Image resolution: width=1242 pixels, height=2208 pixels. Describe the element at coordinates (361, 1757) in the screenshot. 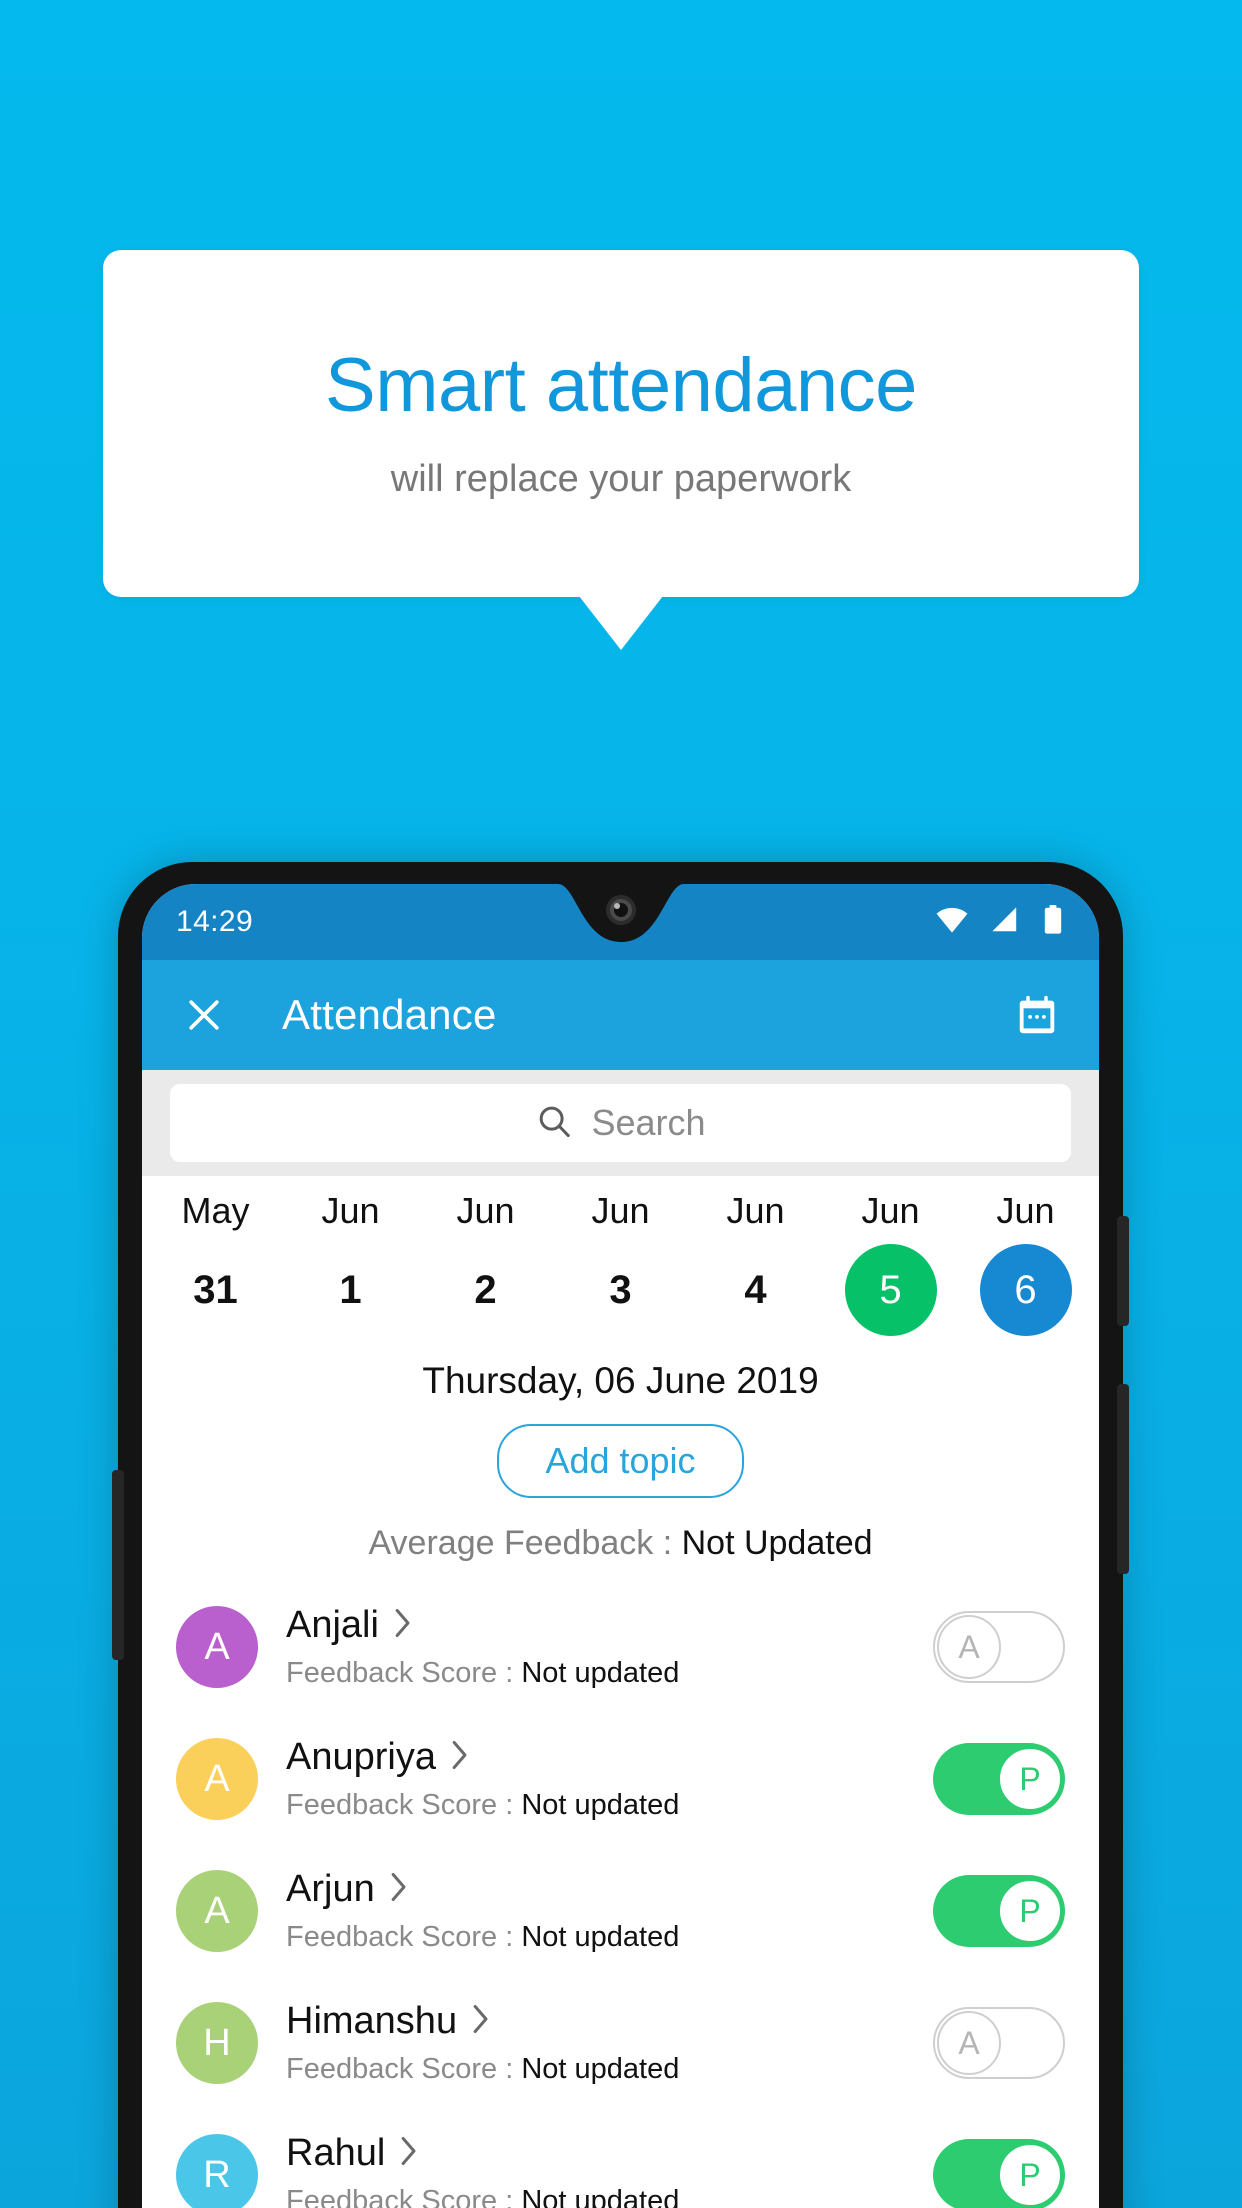

I see `student-name: Anupriya` at that location.